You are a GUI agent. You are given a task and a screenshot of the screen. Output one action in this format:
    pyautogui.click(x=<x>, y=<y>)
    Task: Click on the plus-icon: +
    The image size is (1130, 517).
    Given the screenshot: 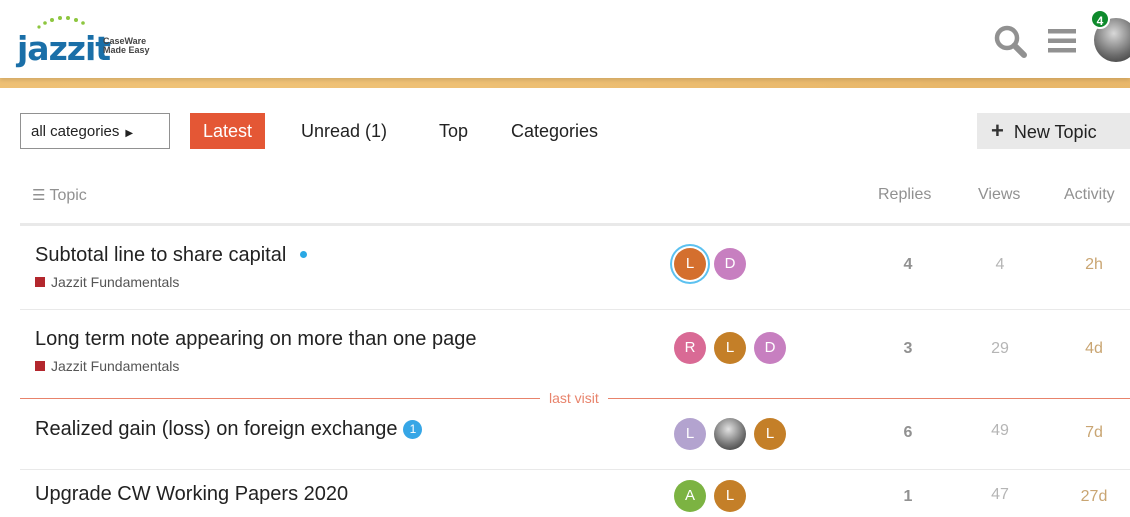 What is the action you would take?
    pyautogui.click(x=997, y=130)
    